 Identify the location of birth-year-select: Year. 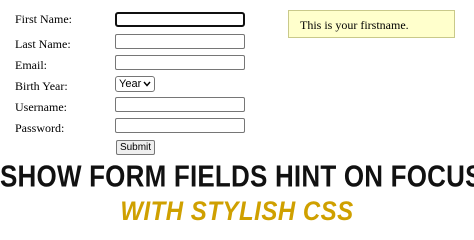
(135, 84).